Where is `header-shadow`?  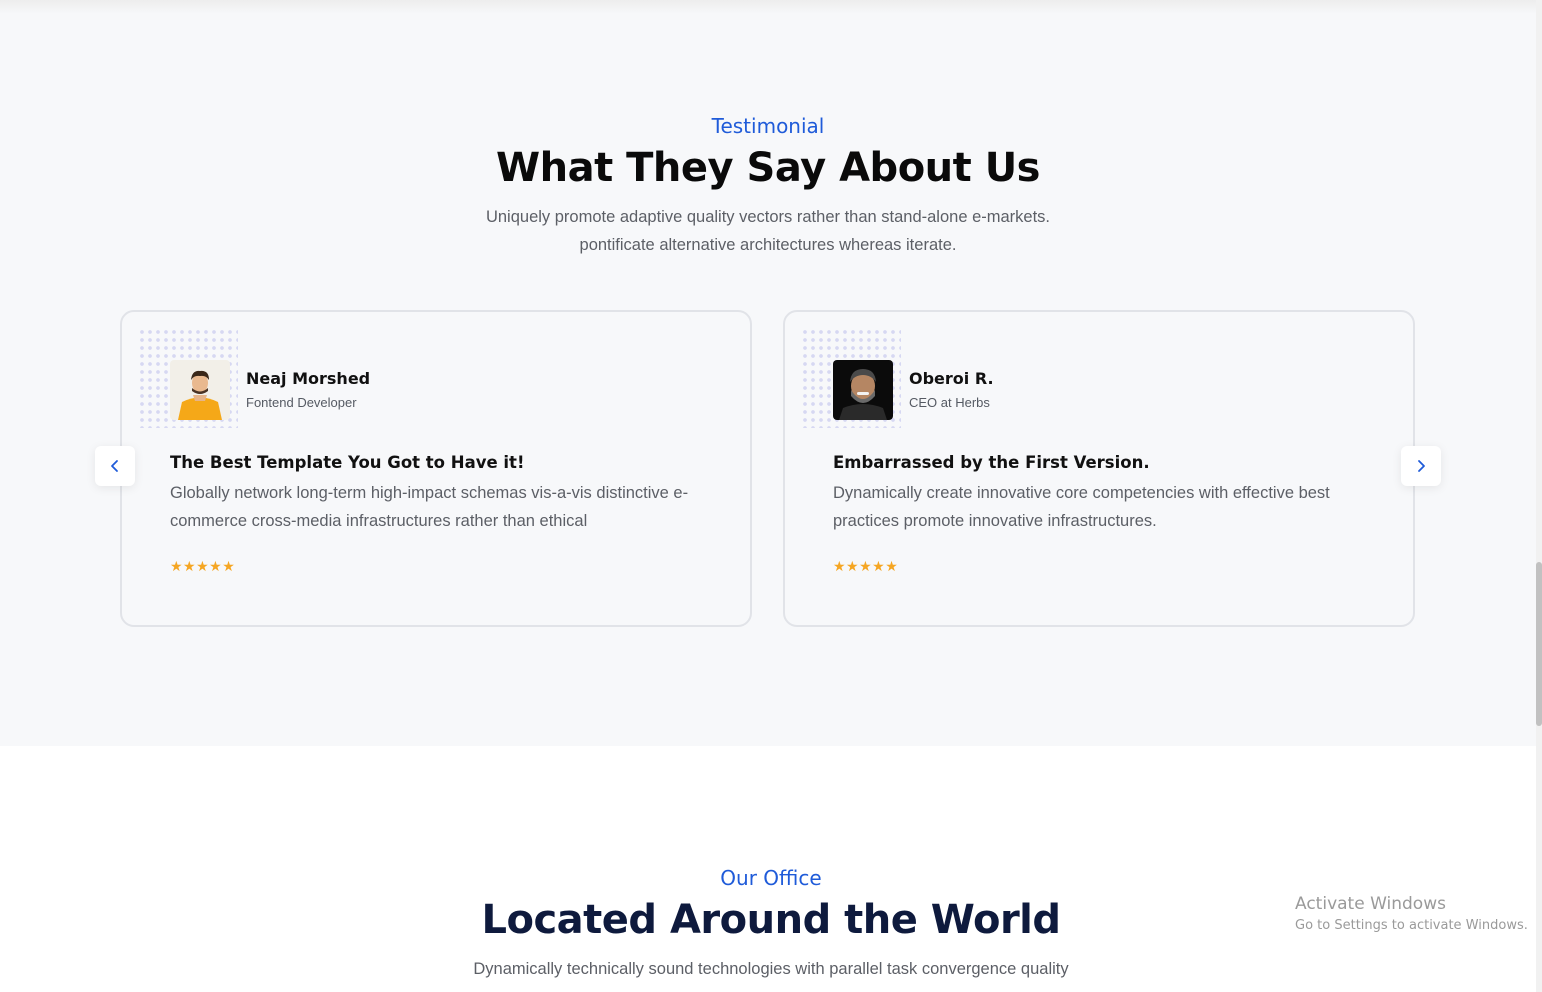 header-shadow is located at coordinates (768, 7).